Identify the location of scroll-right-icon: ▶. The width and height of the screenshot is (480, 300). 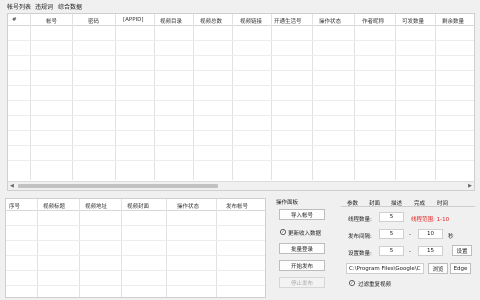
(470, 186).